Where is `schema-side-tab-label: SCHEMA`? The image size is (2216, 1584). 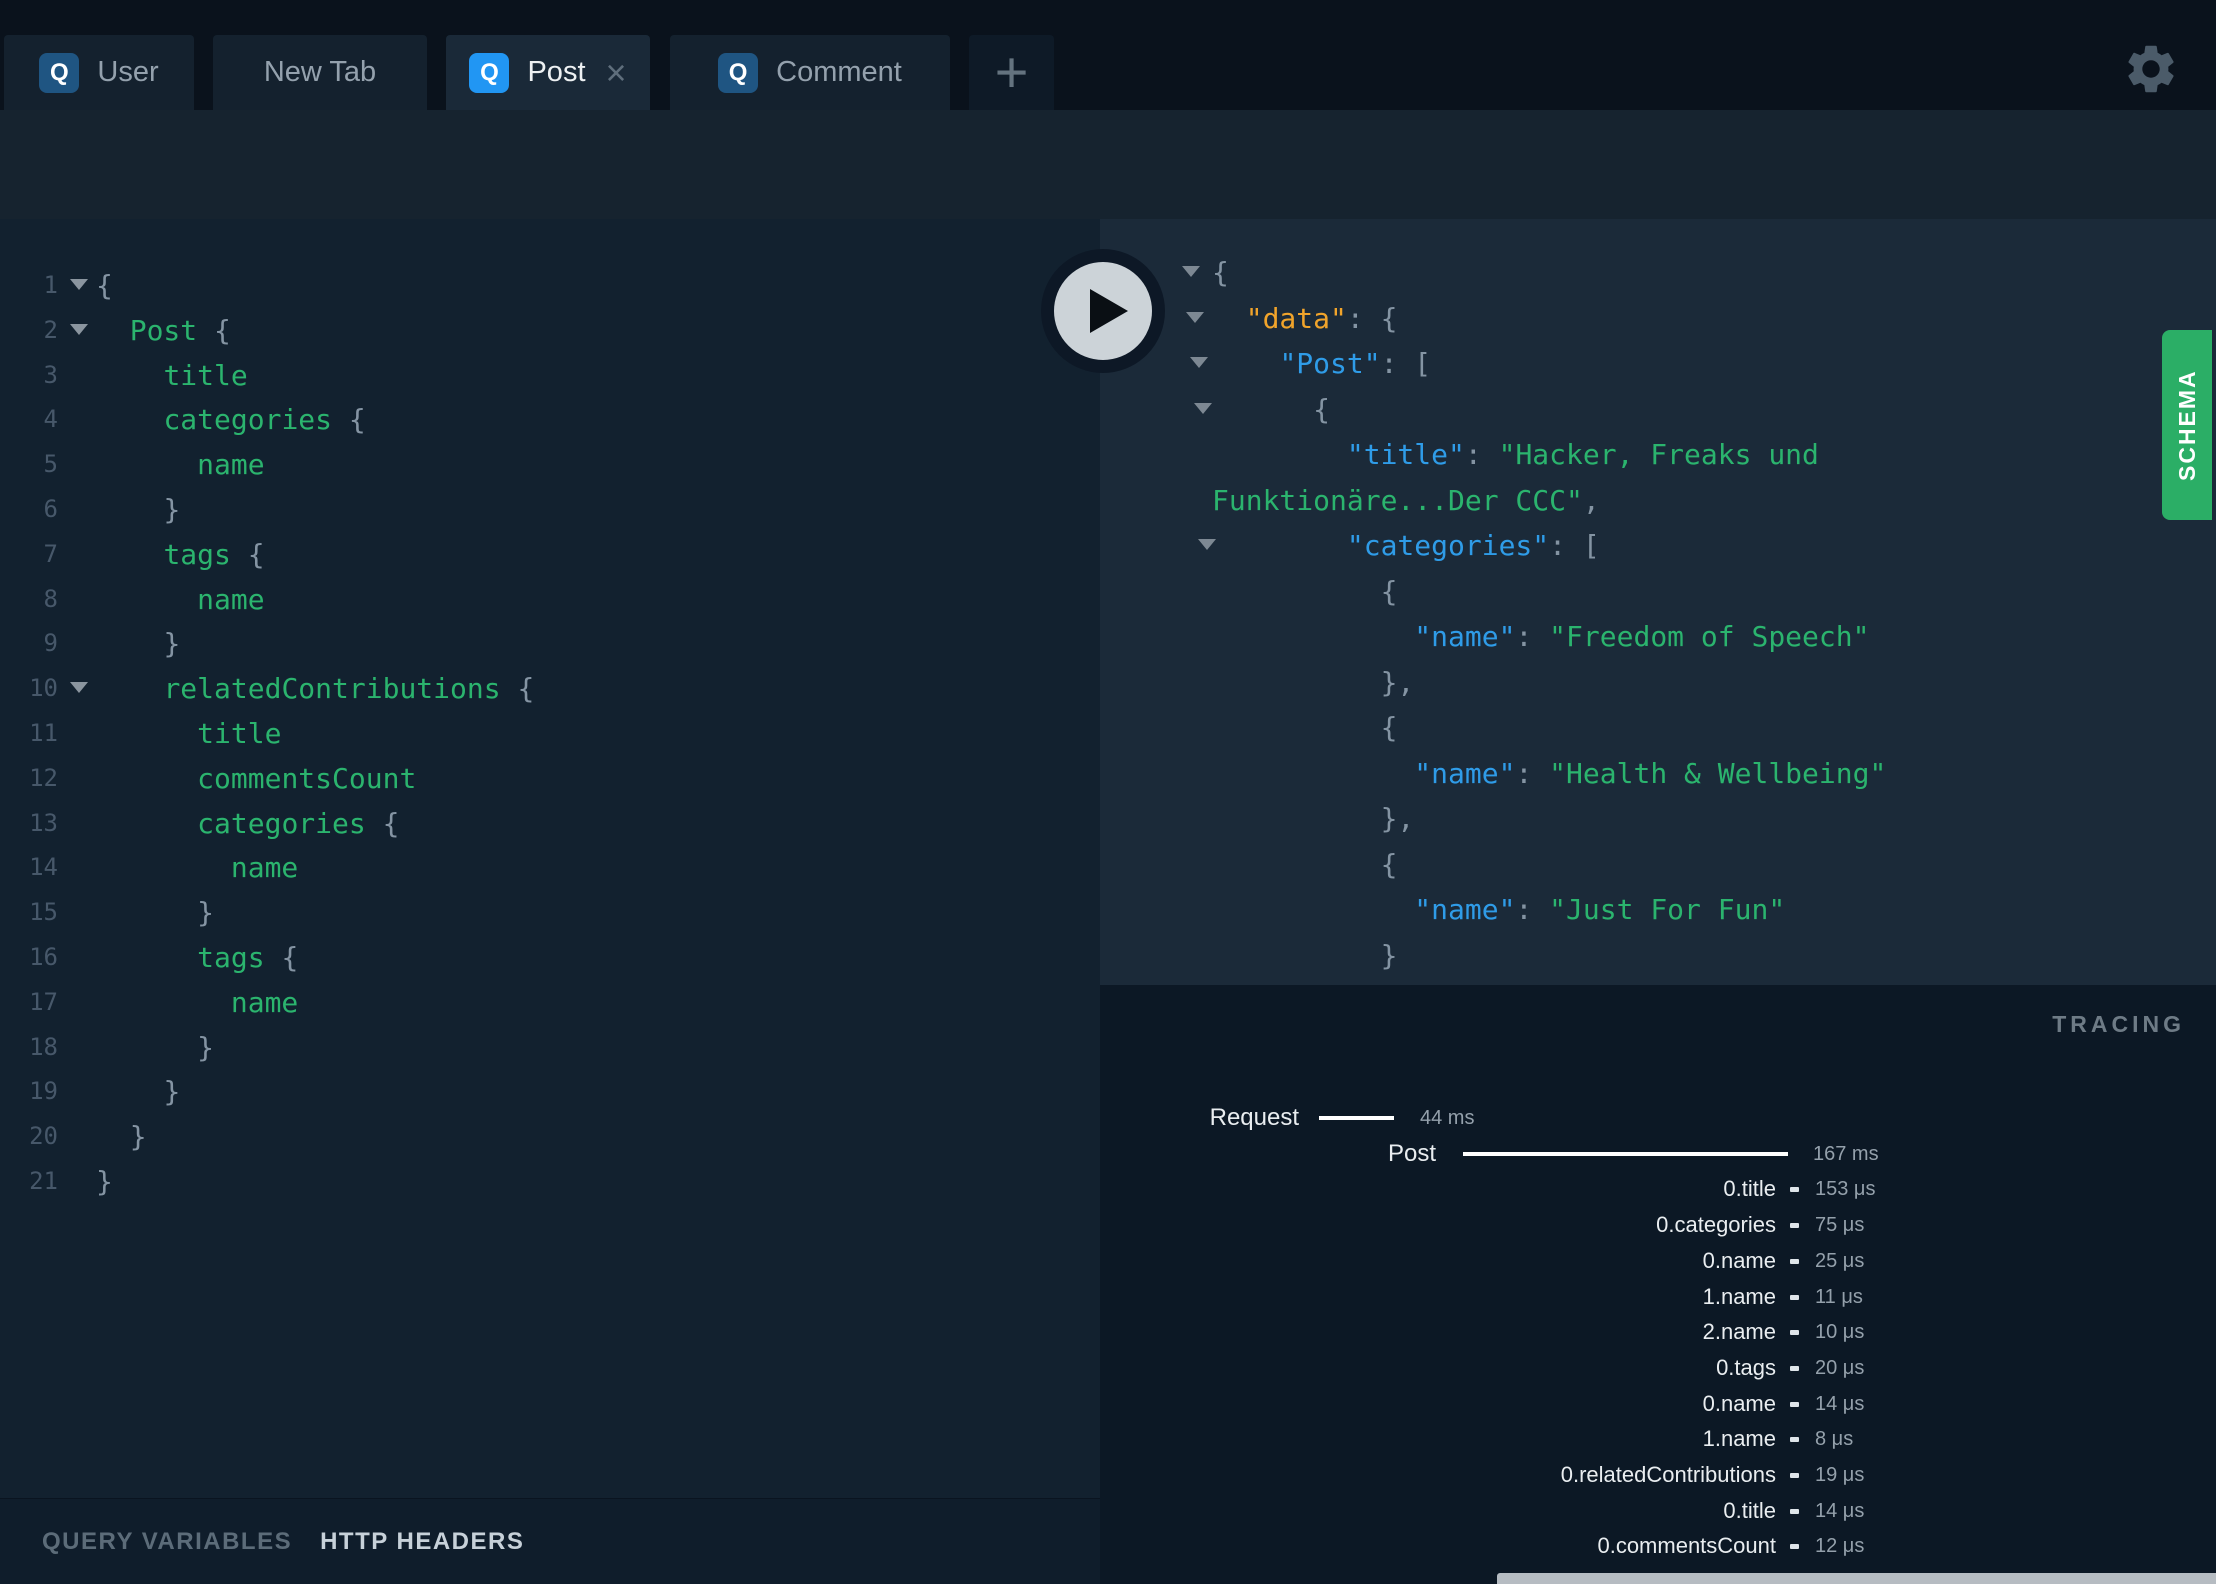
schema-side-tab-label: SCHEMA is located at coordinates (2187, 425).